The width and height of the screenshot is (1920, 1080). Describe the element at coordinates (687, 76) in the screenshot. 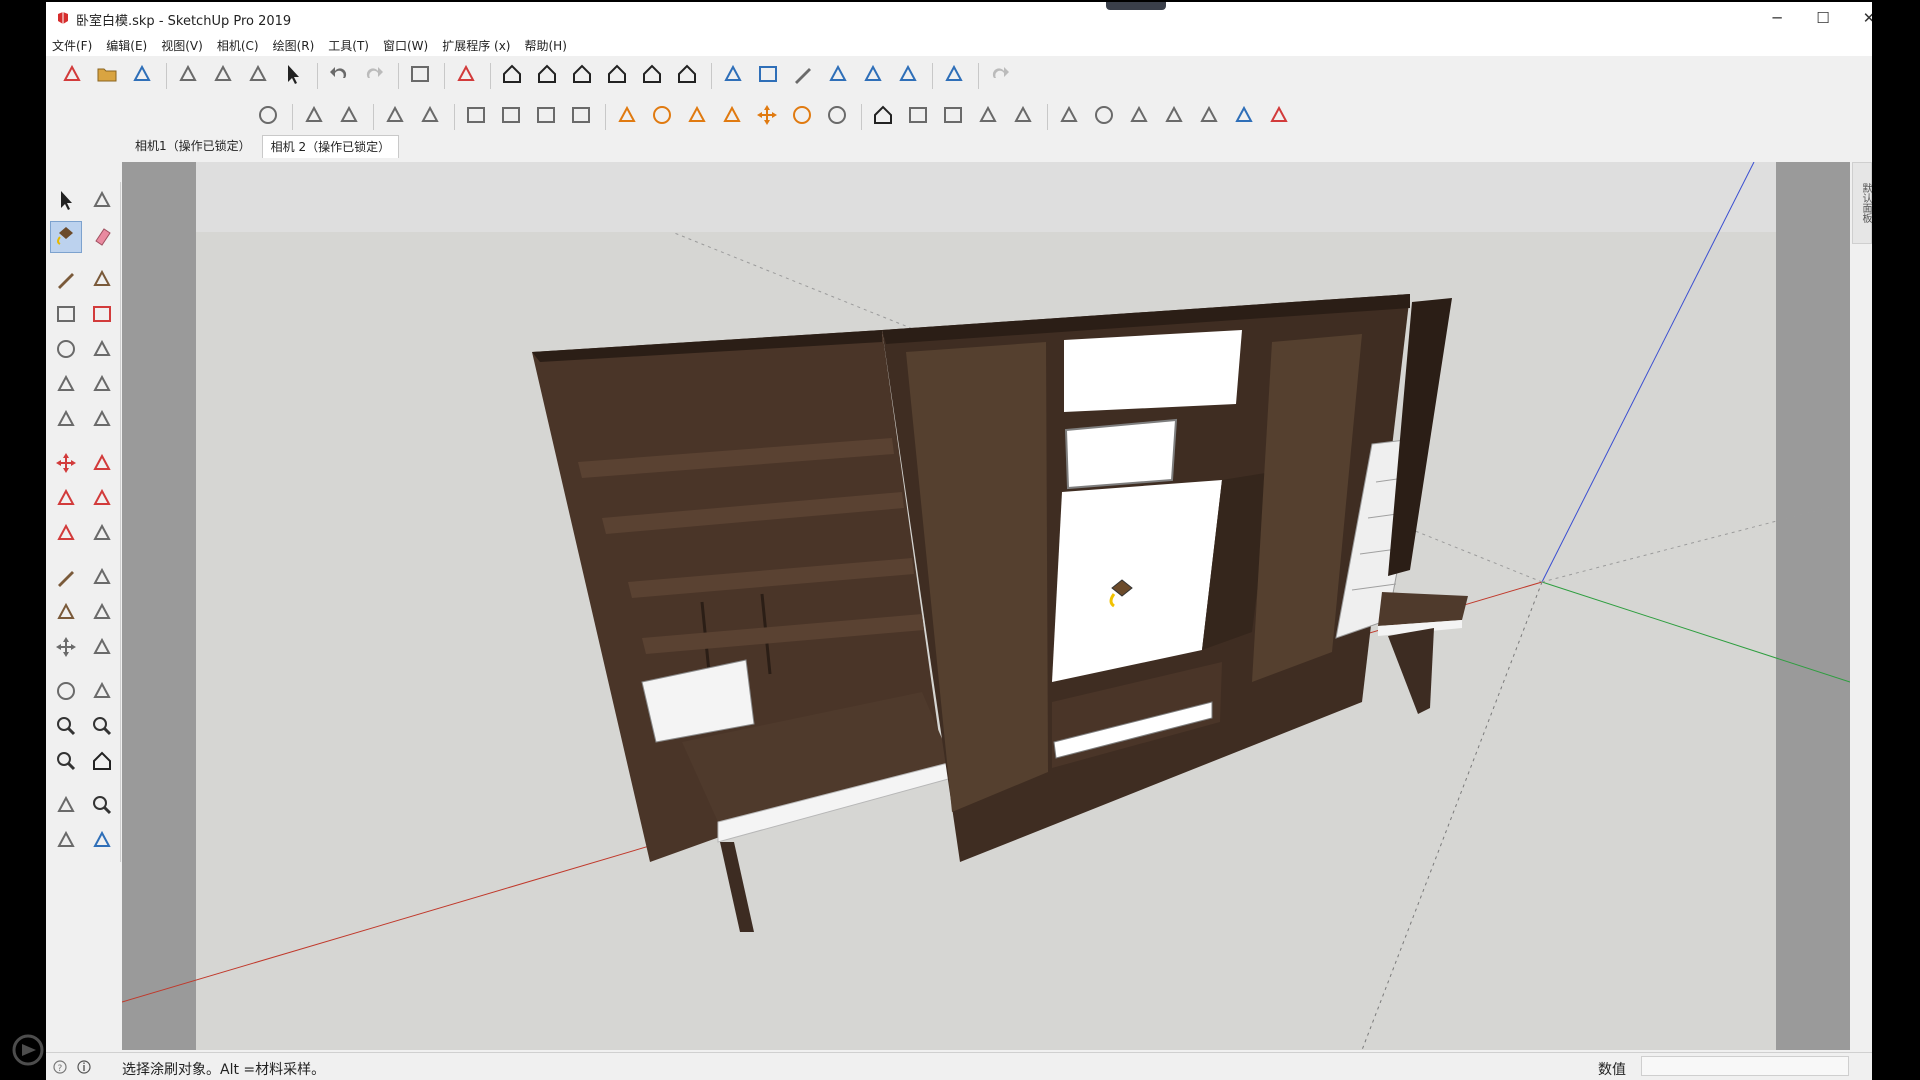

I see `left-view-button` at that location.